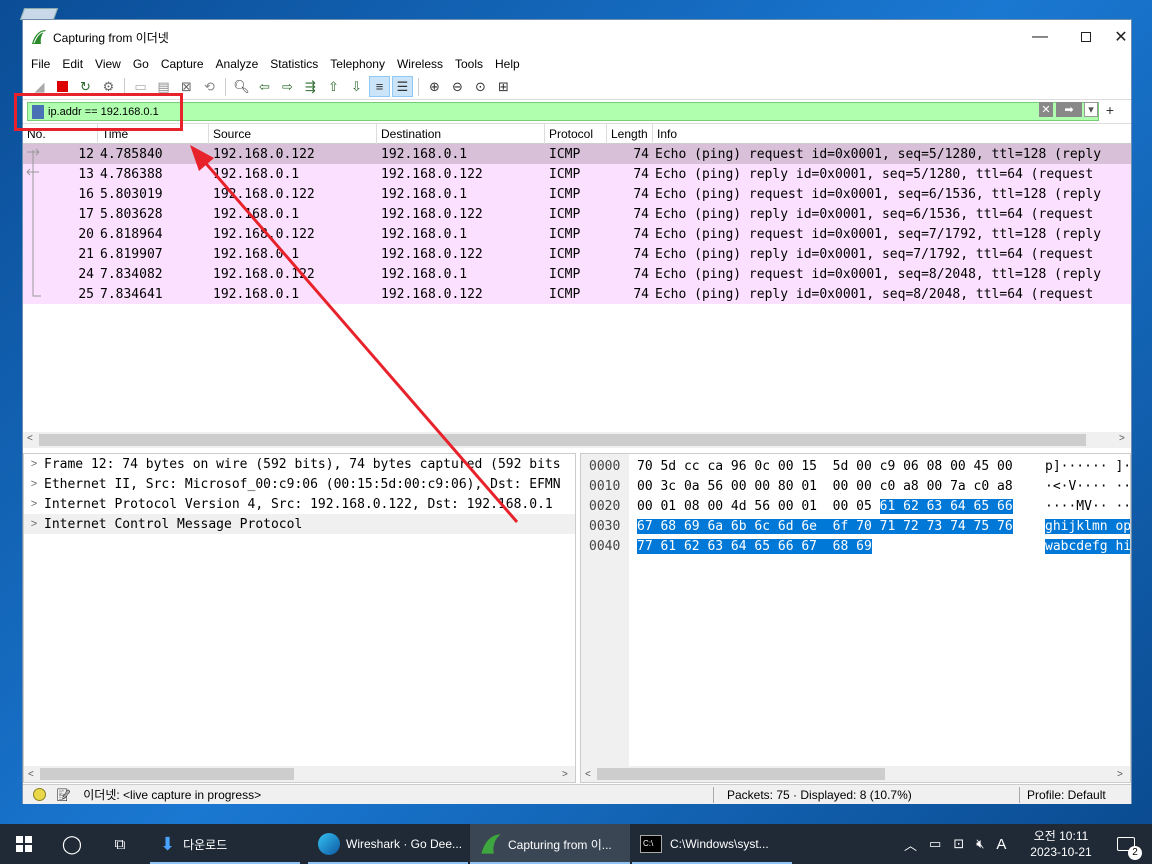  Describe the element at coordinates (299, 774) in the screenshot. I see `details-hscrollbar: < >` at that location.